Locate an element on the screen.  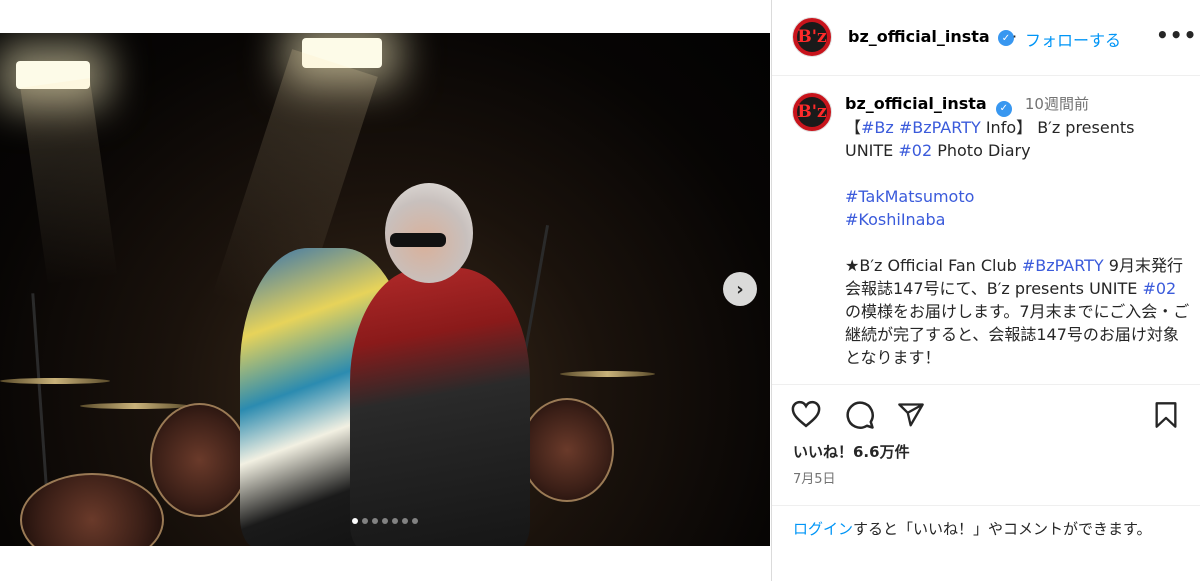
performer-right is located at coordinates (440, 407).